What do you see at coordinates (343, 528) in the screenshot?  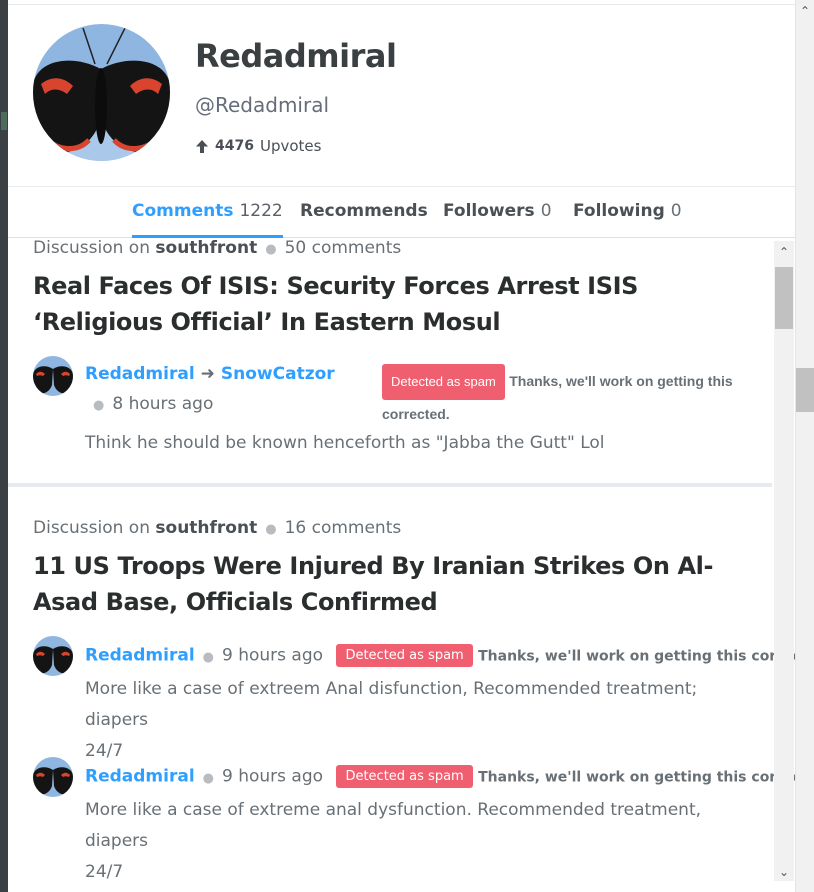 I see `discussion-comments-count: 16 comments` at bounding box center [343, 528].